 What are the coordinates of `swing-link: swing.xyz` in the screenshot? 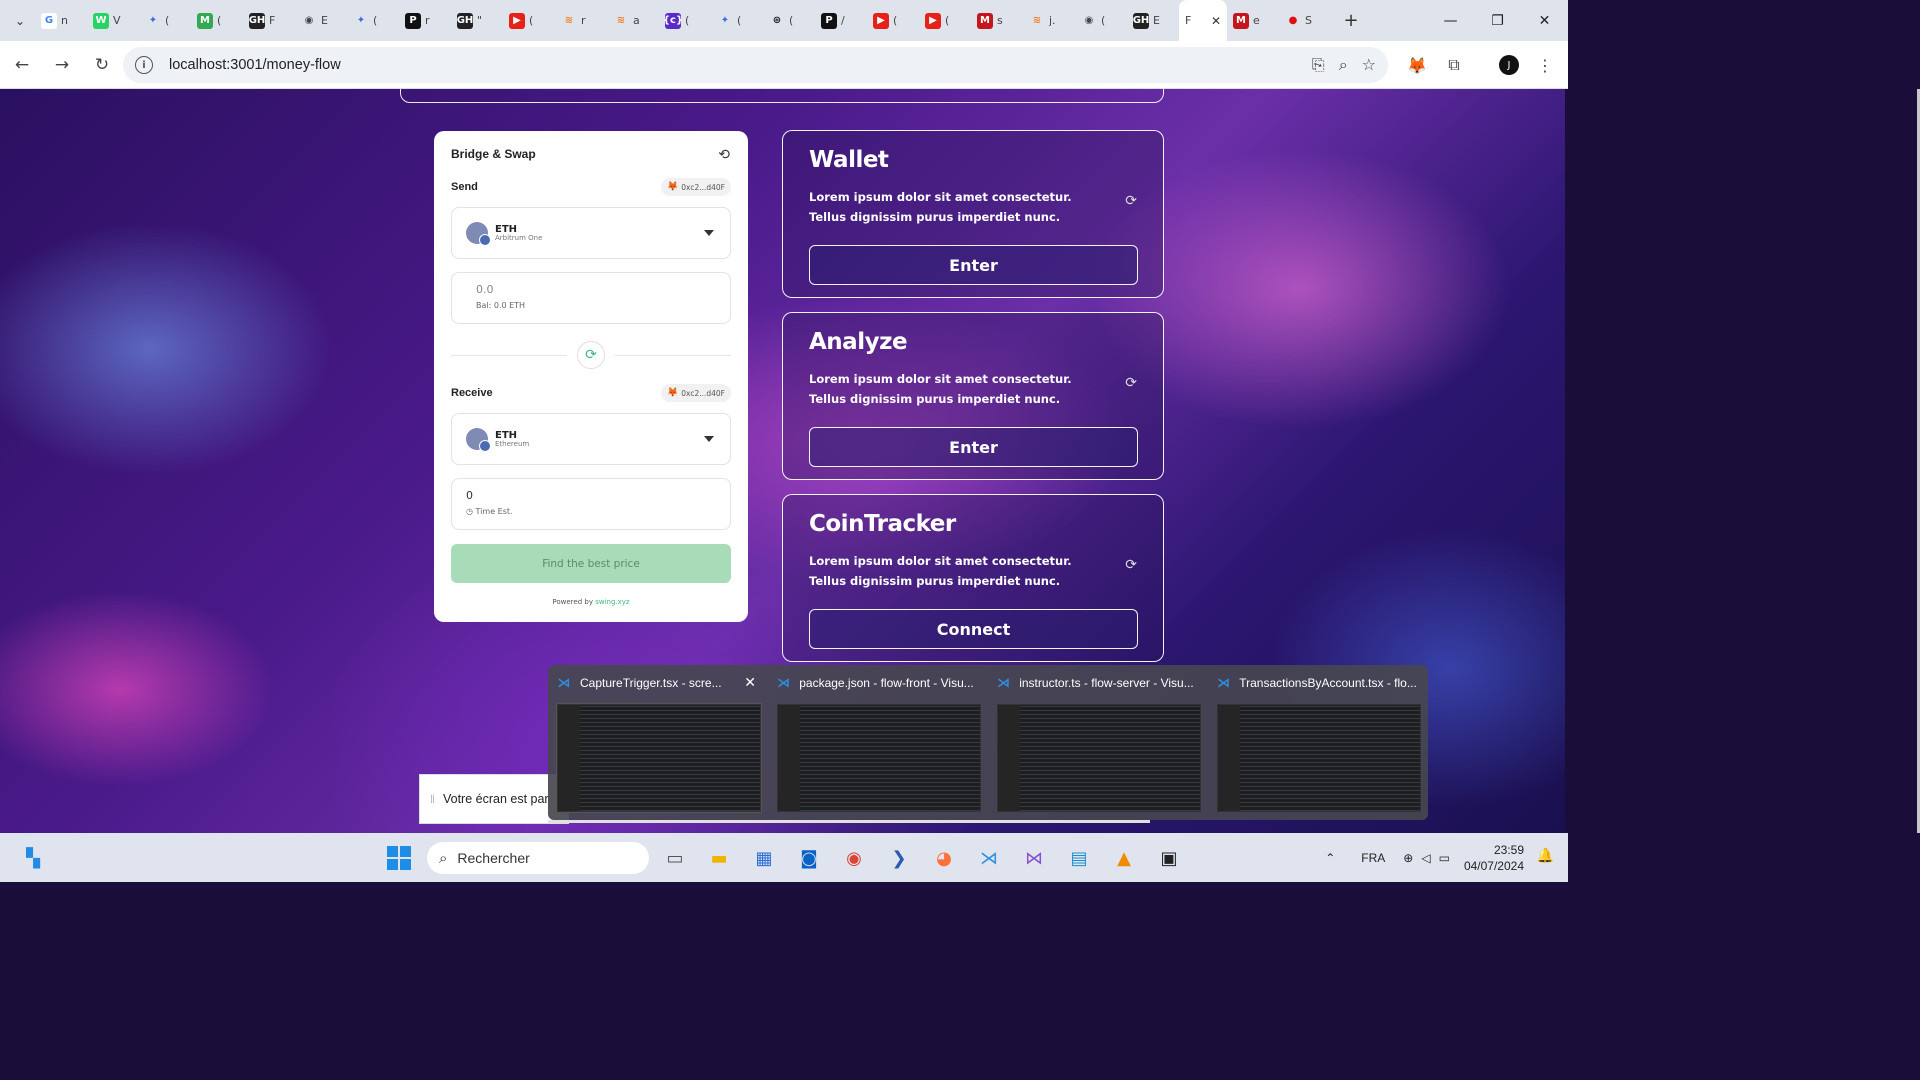 It's located at (612, 602).